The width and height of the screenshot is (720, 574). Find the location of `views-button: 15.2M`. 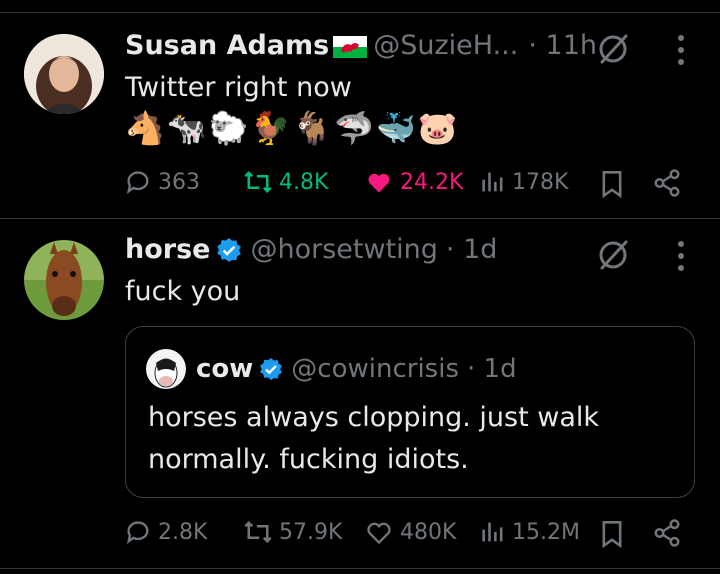

views-button: 15.2M is located at coordinates (530, 532).